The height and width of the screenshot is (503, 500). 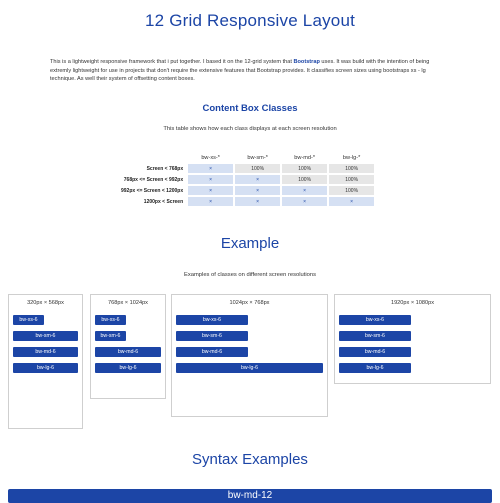 What do you see at coordinates (249, 303) in the screenshot?
I see `panel-resolution-label: 1024px × 768px` at bounding box center [249, 303].